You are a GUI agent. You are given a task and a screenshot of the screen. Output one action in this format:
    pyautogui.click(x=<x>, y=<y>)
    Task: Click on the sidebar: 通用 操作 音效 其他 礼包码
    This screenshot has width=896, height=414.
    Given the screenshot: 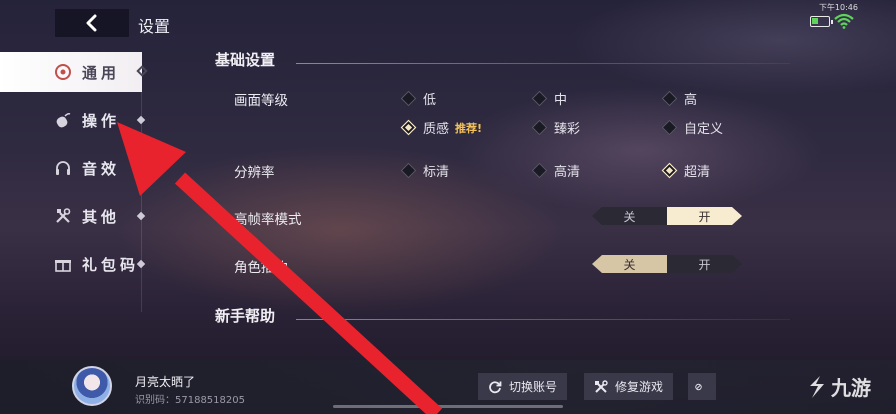 What is the action you would take?
    pyautogui.click(x=75, y=172)
    